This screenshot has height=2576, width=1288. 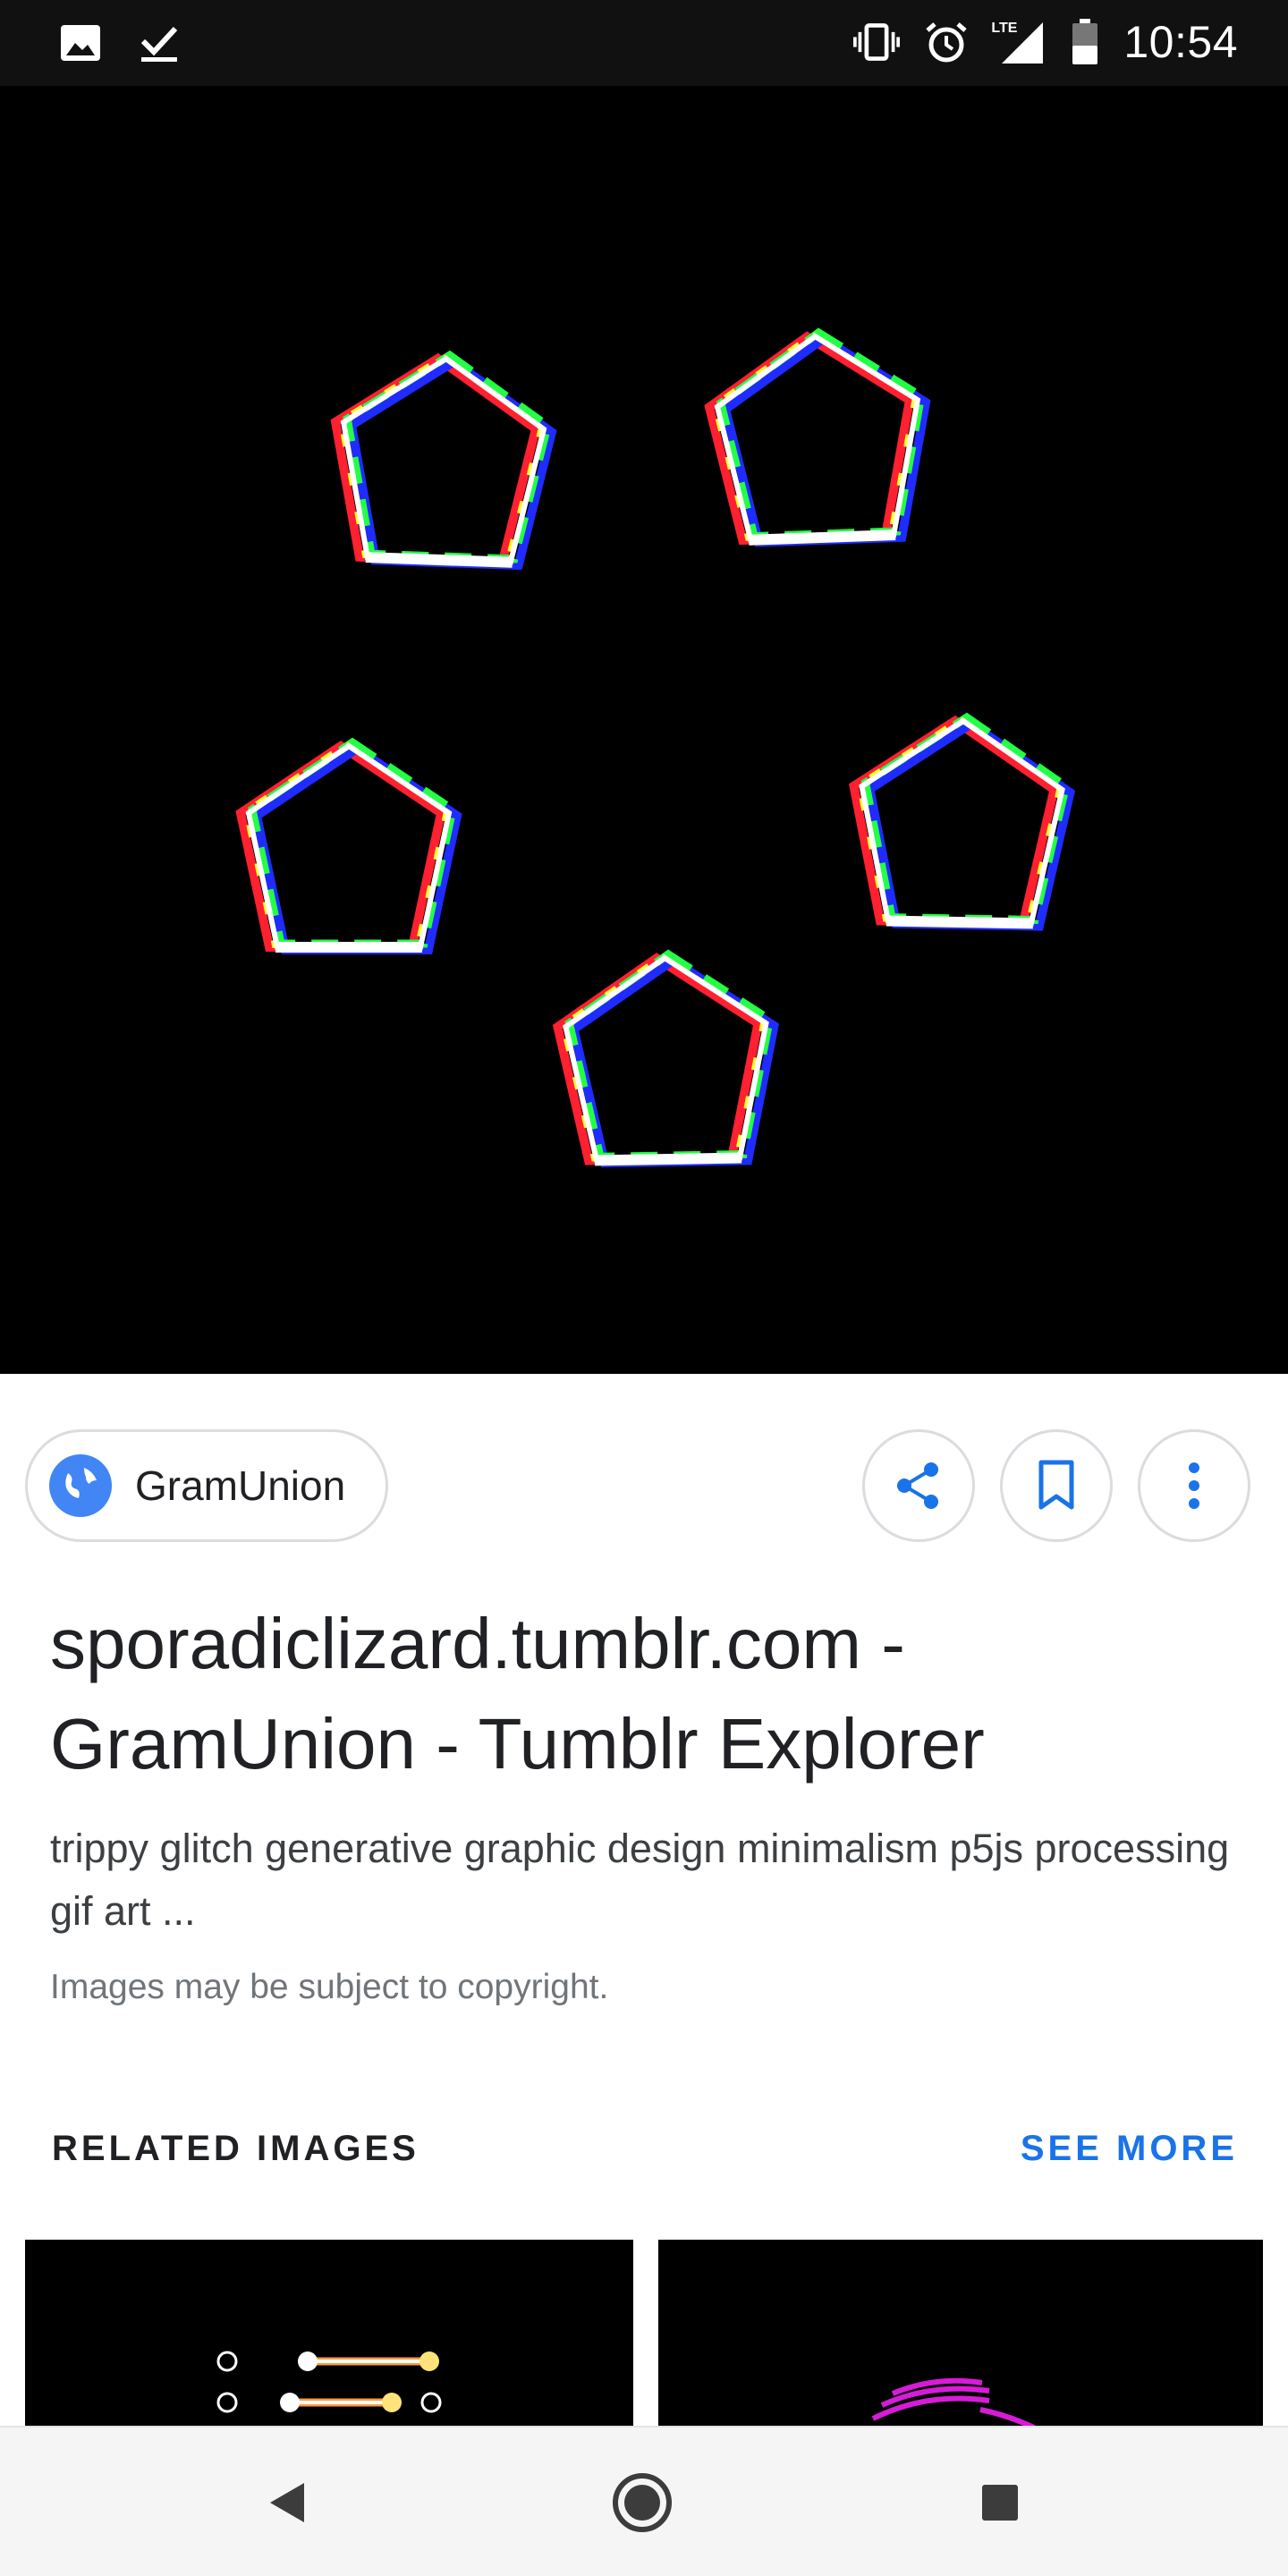 I want to click on home-button, so click(x=642, y=2502).